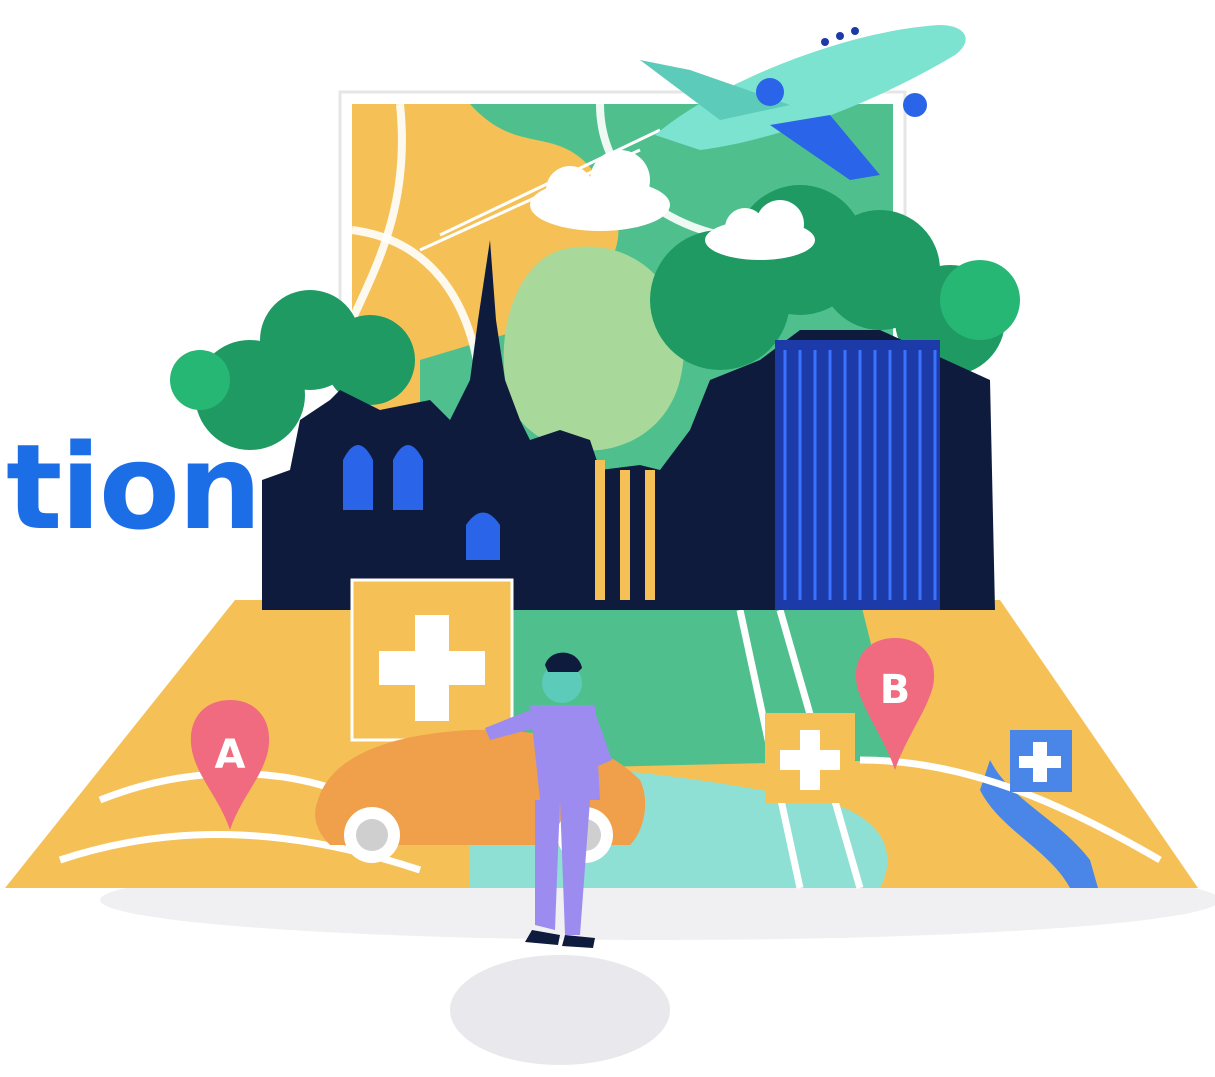 This screenshot has height=1077, width=1215. What do you see at coordinates (625, 530) in the screenshot?
I see `ruins-columns` at bounding box center [625, 530].